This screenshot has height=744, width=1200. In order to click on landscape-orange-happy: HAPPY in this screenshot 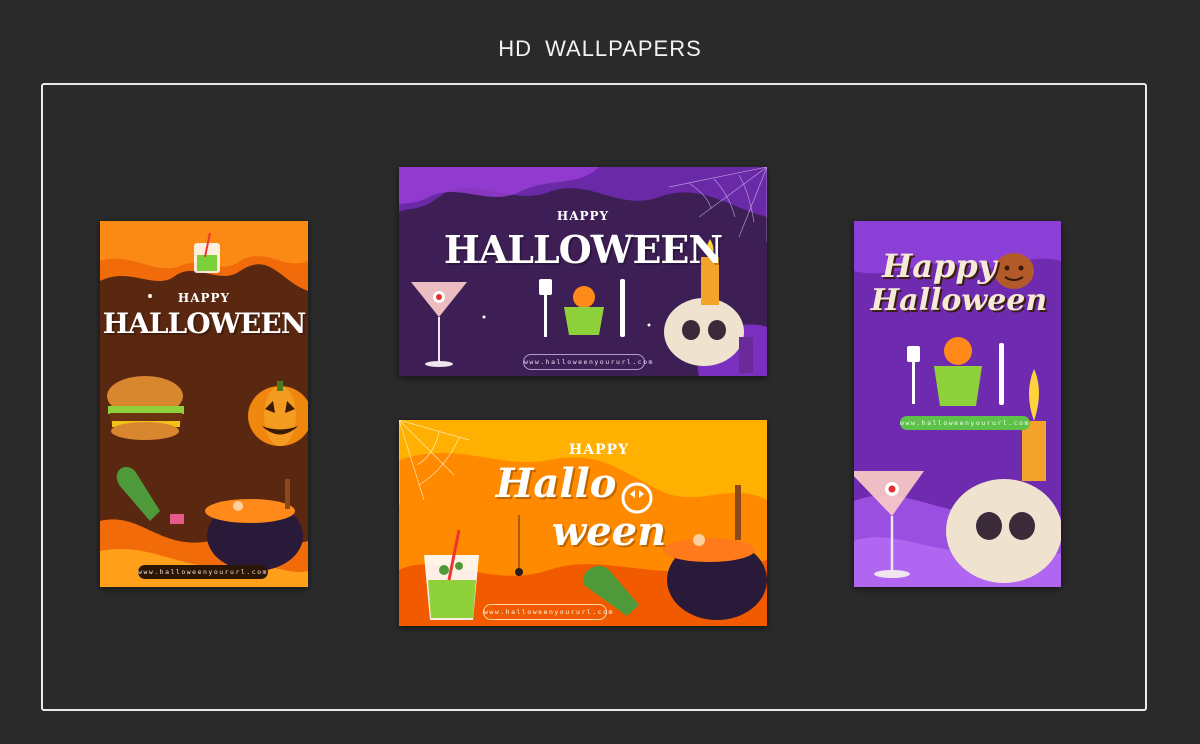, I will do `click(599, 450)`.